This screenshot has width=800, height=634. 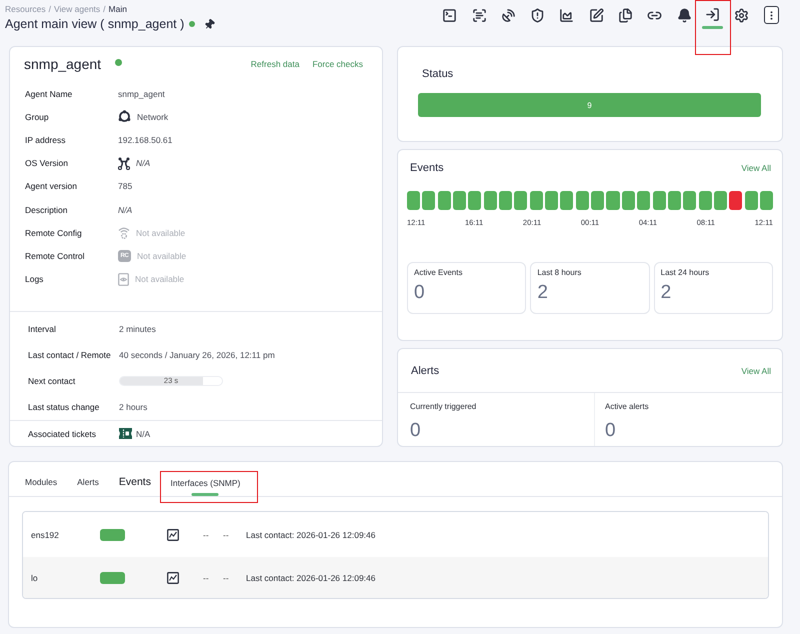 I want to click on field-label: Agent Name, so click(x=49, y=93).